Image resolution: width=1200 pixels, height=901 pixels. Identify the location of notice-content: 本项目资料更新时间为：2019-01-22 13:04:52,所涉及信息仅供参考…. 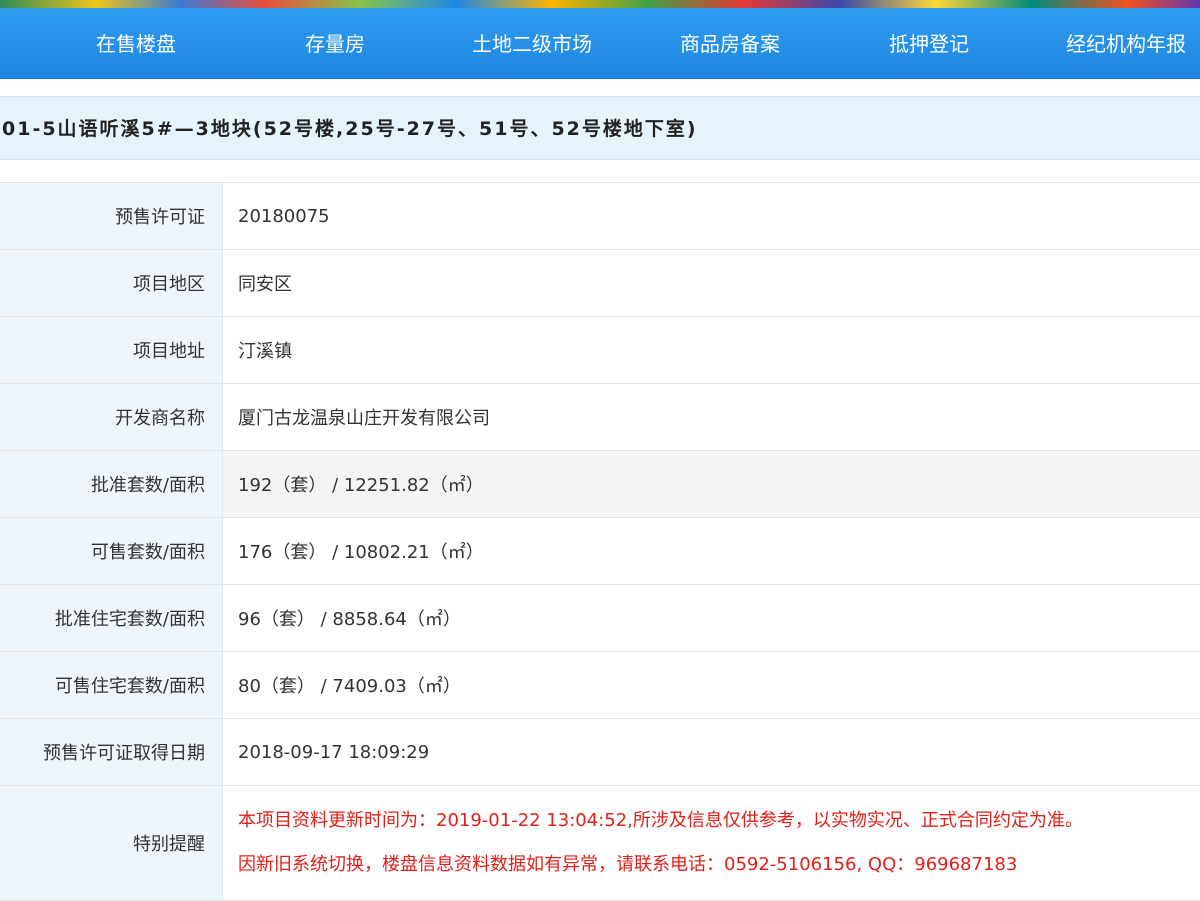
(711, 843).